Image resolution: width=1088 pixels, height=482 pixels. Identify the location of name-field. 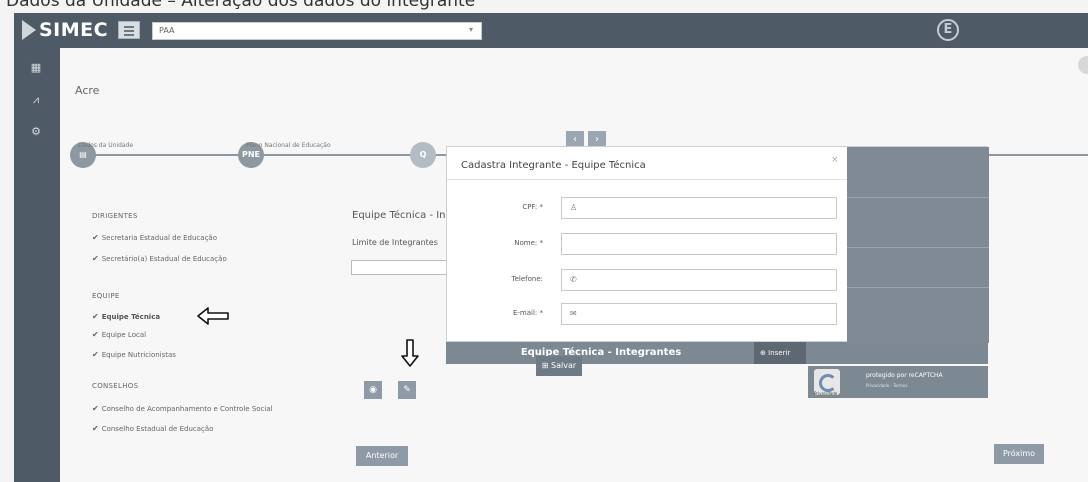
(699, 244).